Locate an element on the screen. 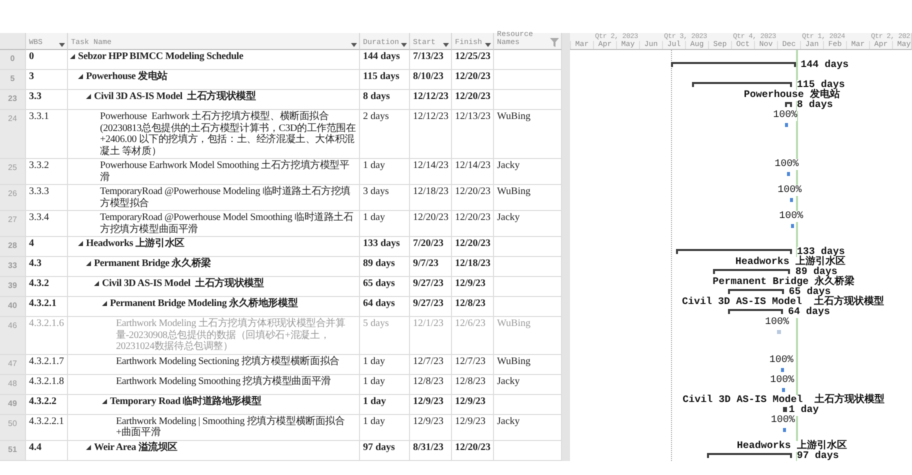 Image resolution: width=912 pixels, height=475 pixels. task-name: TemporaryRoad @Powerhouse Model Smoothing 临时道路土石方挖填方模型曲面平滑 is located at coordinates (227, 223).